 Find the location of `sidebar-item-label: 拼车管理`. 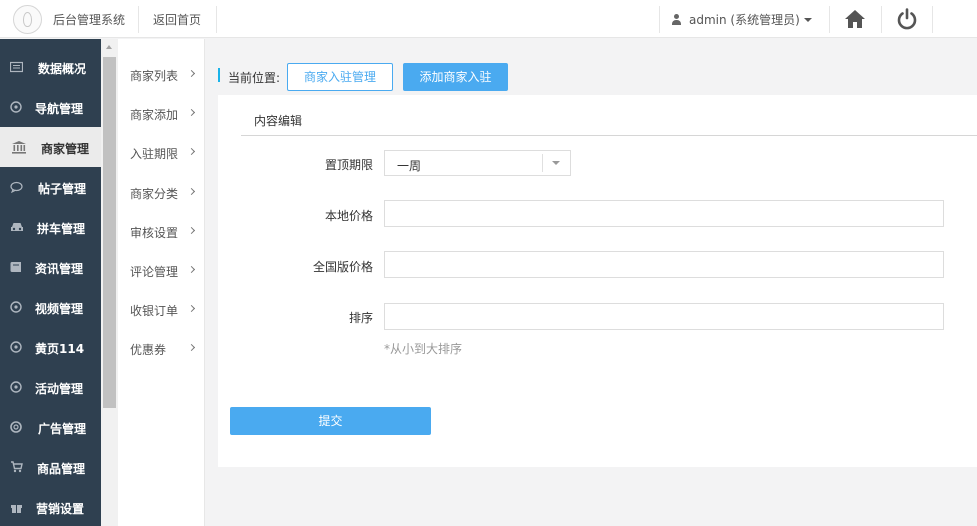

sidebar-item-label: 拼车管理 is located at coordinates (61, 229).